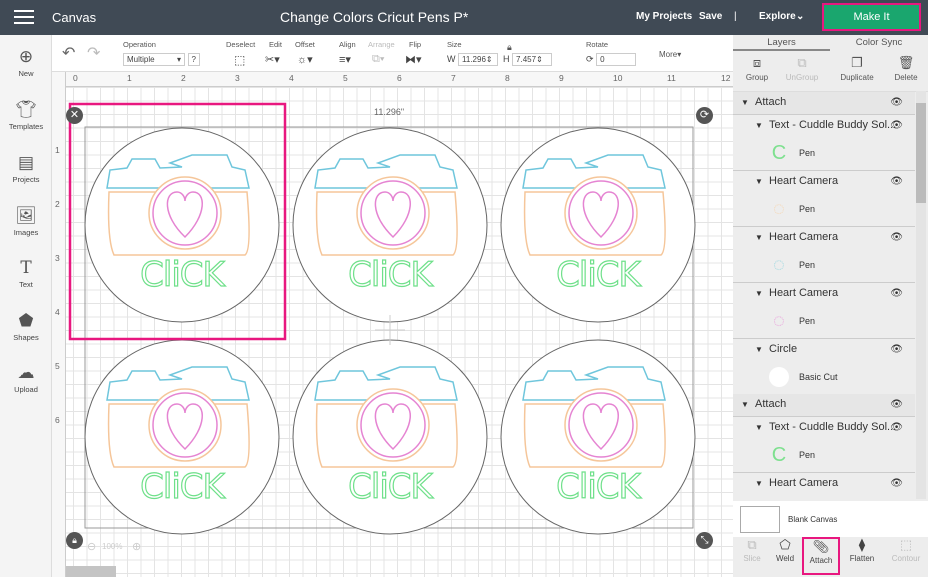 Image resolution: width=928 pixels, height=577 pixels. Describe the element at coordinates (381, 44) in the screenshot. I see `arrange-label: Arrange` at that location.